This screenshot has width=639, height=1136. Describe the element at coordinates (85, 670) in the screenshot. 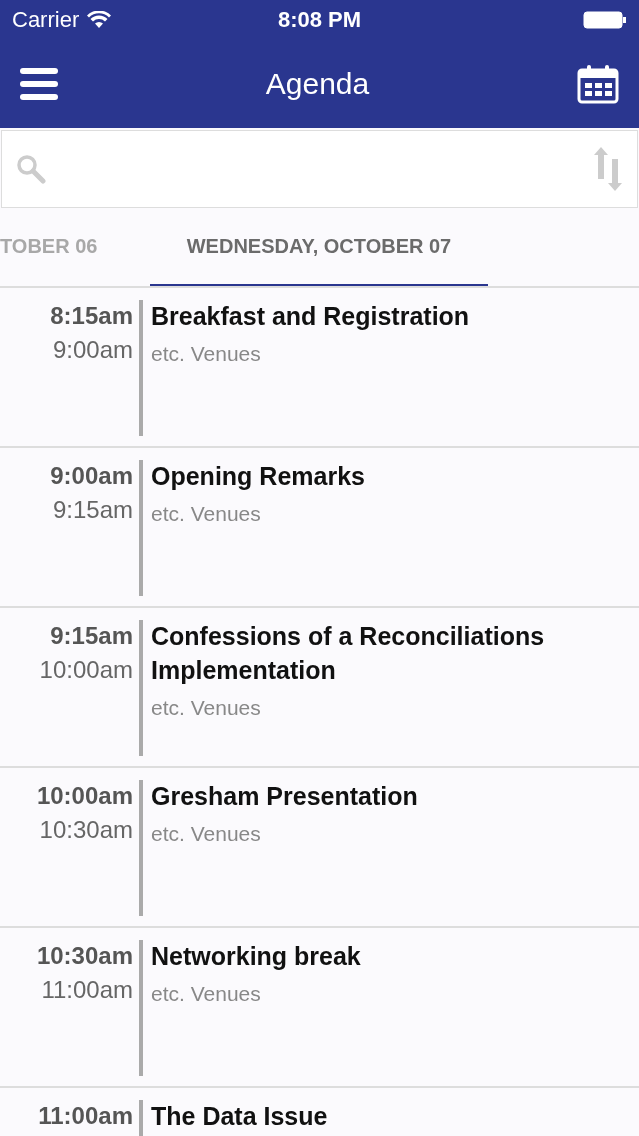

I see `end-time: 10:00am` at that location.